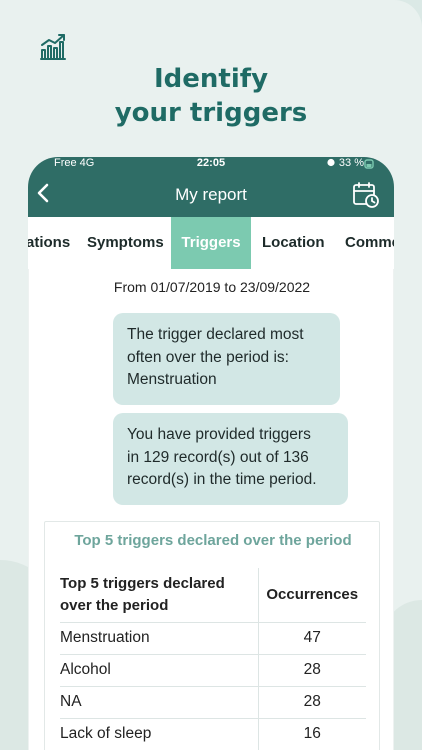  Describe the element at coordinates (222, 479) in the screenshot. I see `bubble-text-line: record(s) in the time period.` at that location.